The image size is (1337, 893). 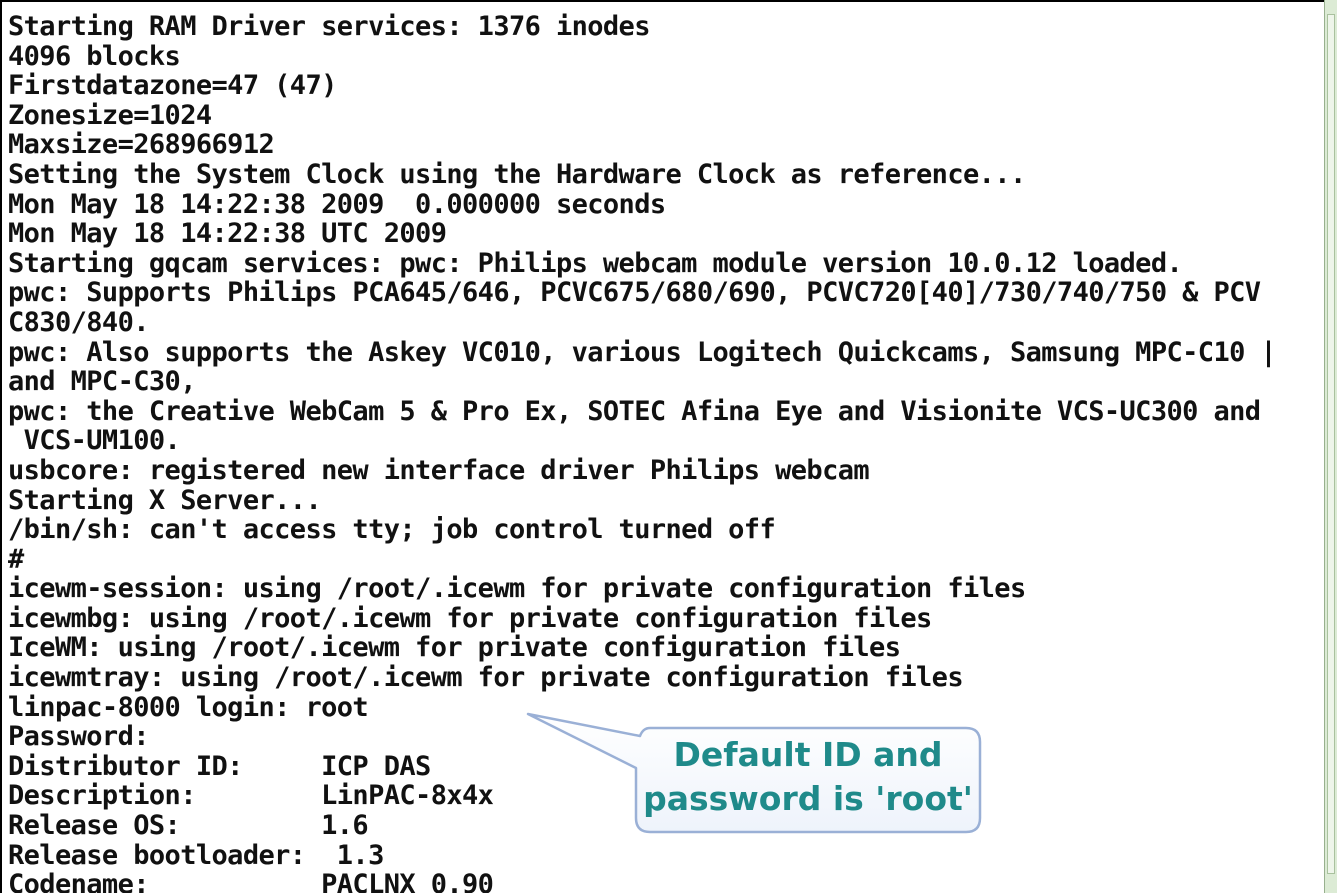 I want to click on console-line: Firstdatazone=47 (47), so click(x=172, y=86).